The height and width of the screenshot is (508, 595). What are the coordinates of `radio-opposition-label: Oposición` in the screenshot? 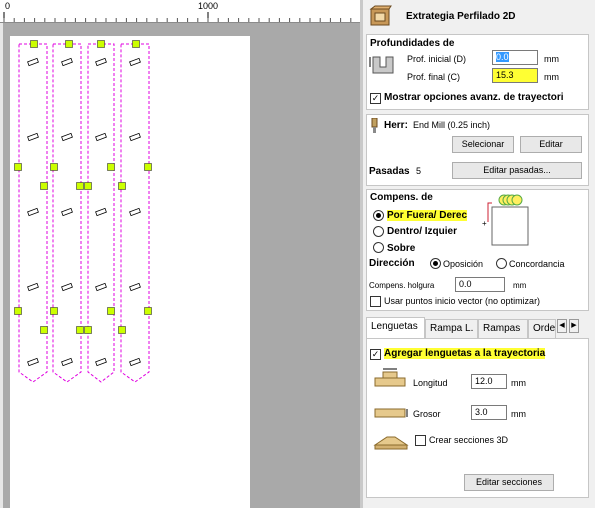 It's located at (463, 264).